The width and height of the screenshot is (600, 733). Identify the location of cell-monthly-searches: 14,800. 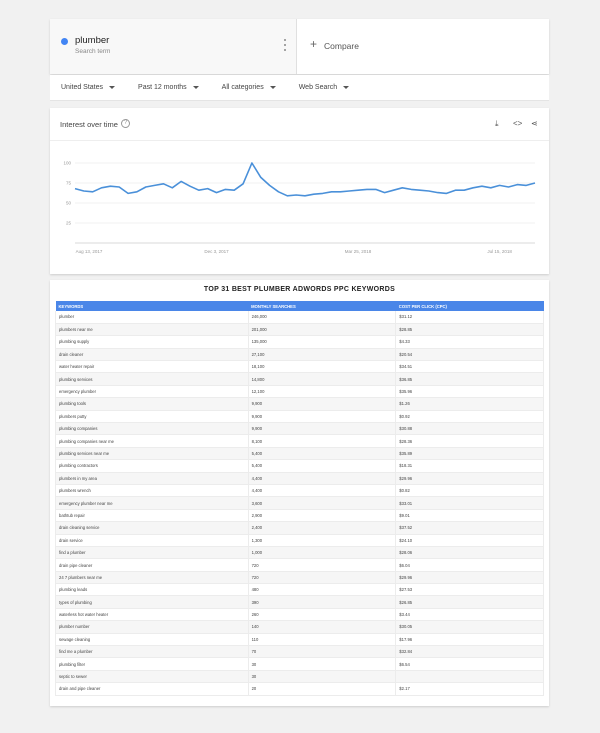
(322, 379).